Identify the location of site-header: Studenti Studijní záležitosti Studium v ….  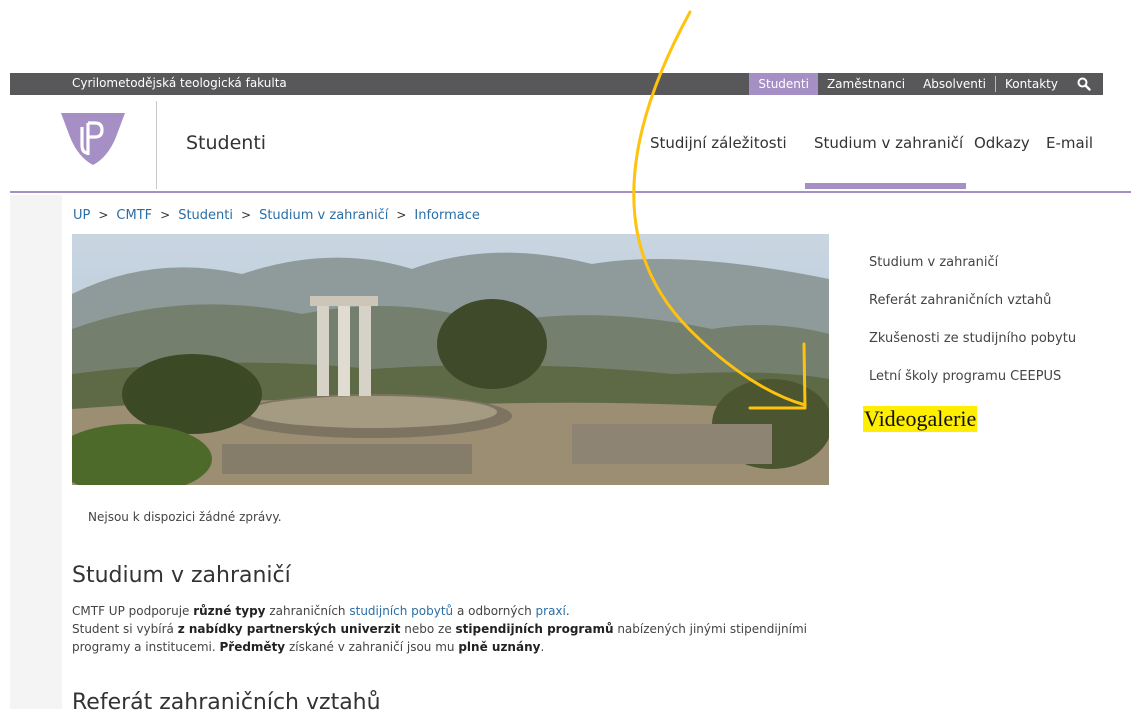
(570, 144).